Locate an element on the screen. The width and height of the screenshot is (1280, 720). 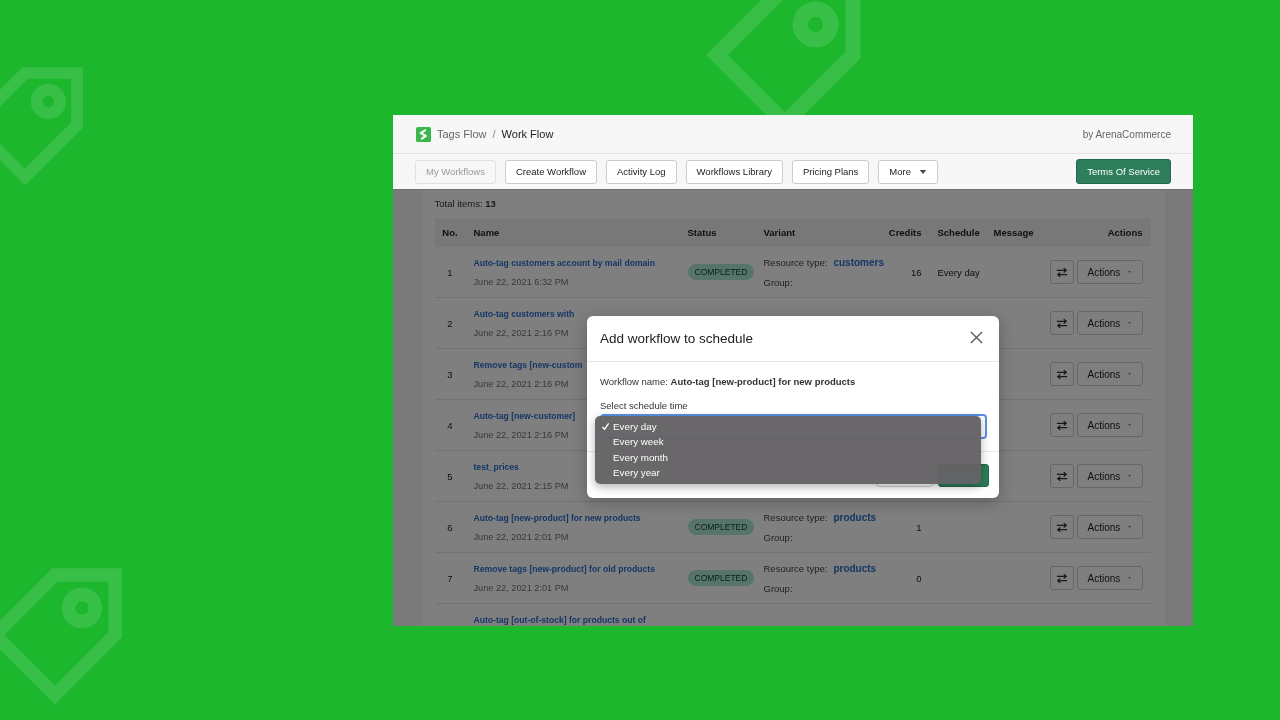
date-text: June 22, 2021 2:15 PM is located at coordinates (521, 486).